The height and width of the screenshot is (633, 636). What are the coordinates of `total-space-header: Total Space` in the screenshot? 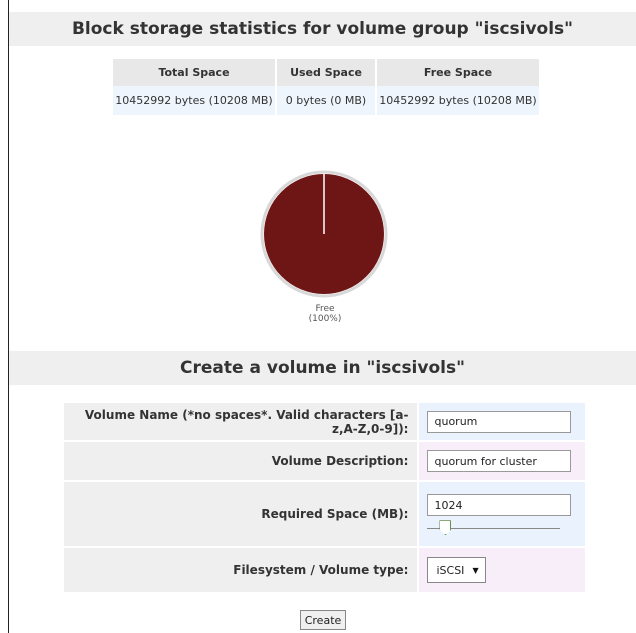 It's located at (194, 72).